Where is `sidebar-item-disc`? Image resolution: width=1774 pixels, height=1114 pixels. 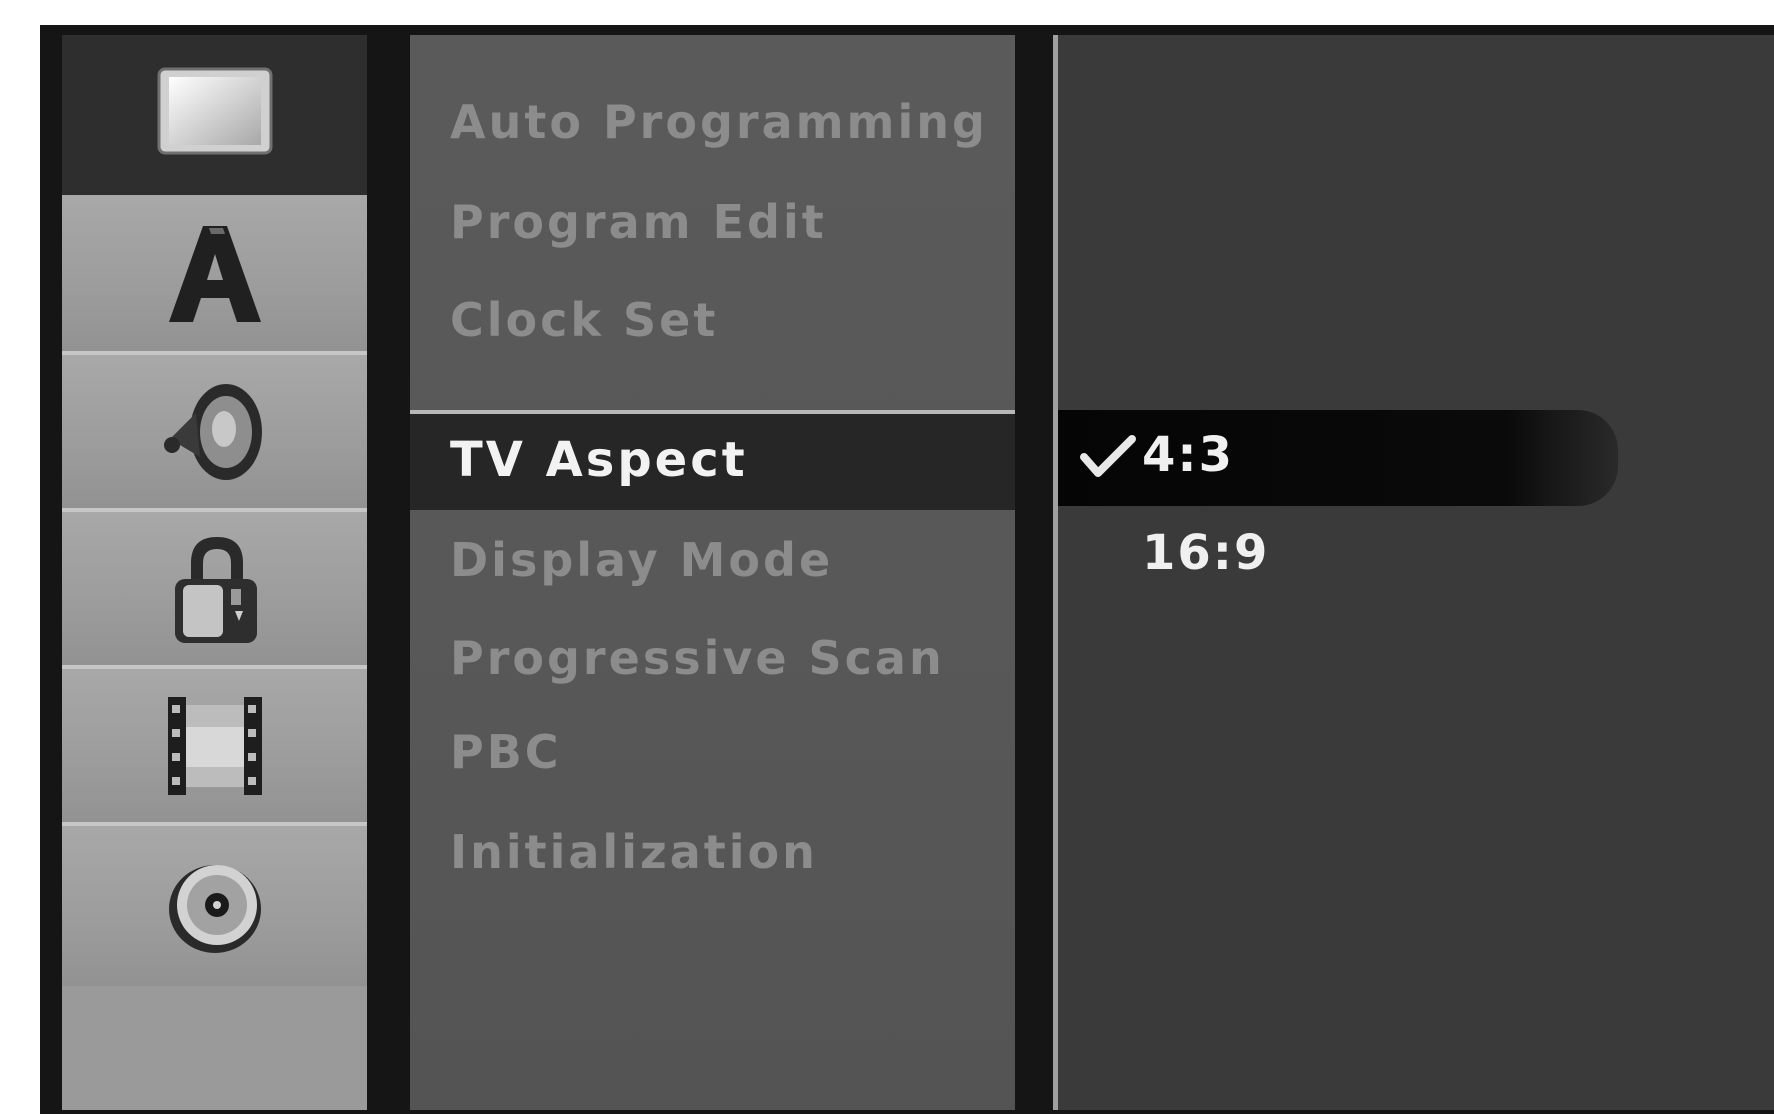 sidebar-item-disc is located at coordinates (214, 906).